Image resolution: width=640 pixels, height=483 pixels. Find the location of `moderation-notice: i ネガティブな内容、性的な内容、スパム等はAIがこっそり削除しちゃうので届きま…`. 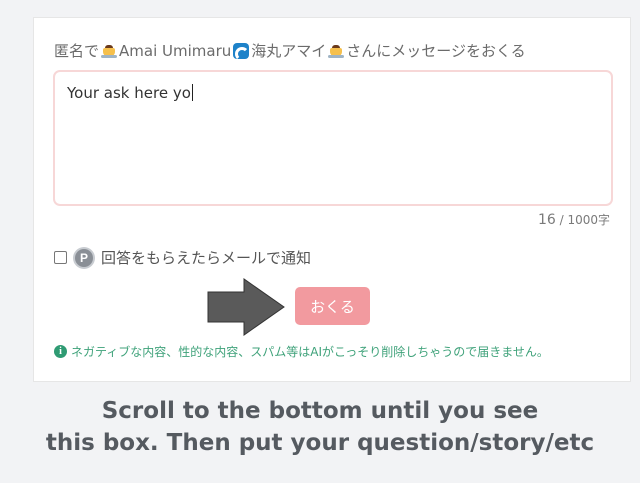

moderation-notice: i ネガティブな内容、性的な内容、スパム等はAIがこっそり削除しちゃうので届きま… is located at coordinates (301, 351).